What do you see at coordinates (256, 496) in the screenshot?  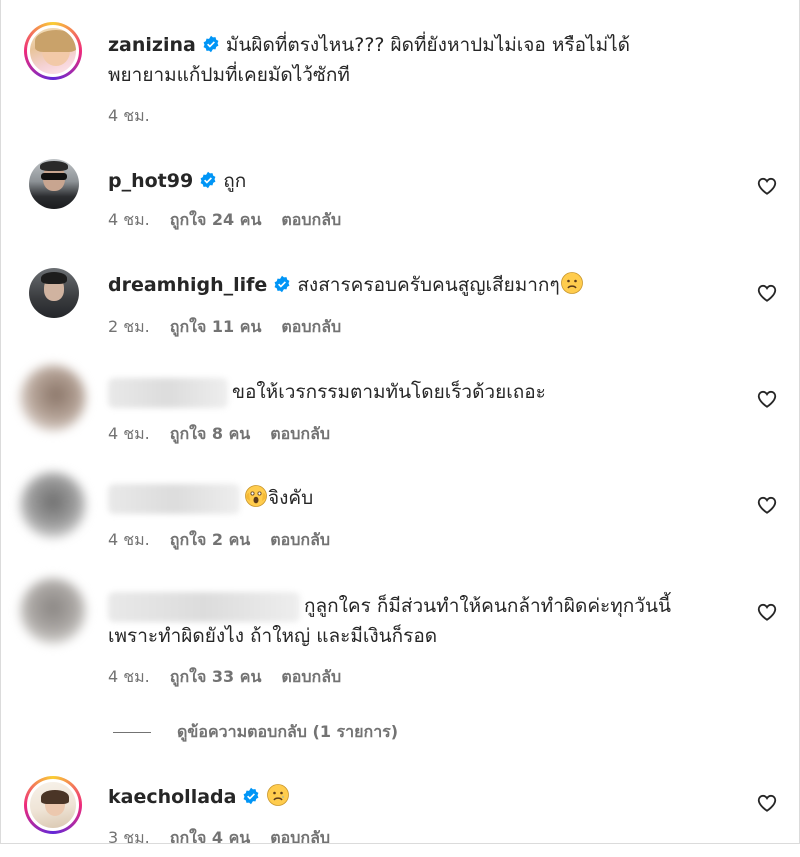 I see `screaming-face-emoji` at bounding box center [256, 496].